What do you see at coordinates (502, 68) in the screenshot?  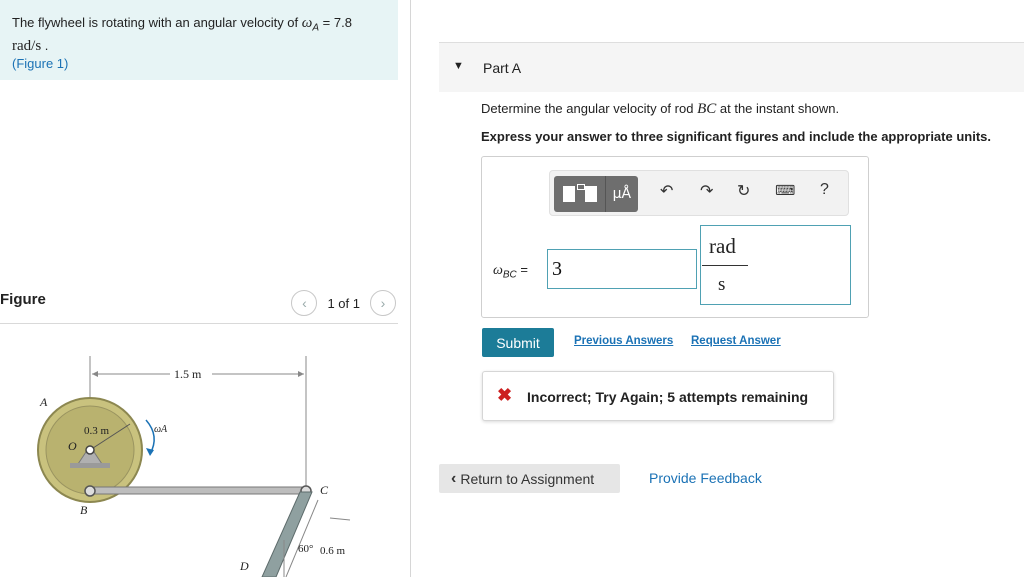 I see `part-title: Part A` at bounding box center [502, 68].